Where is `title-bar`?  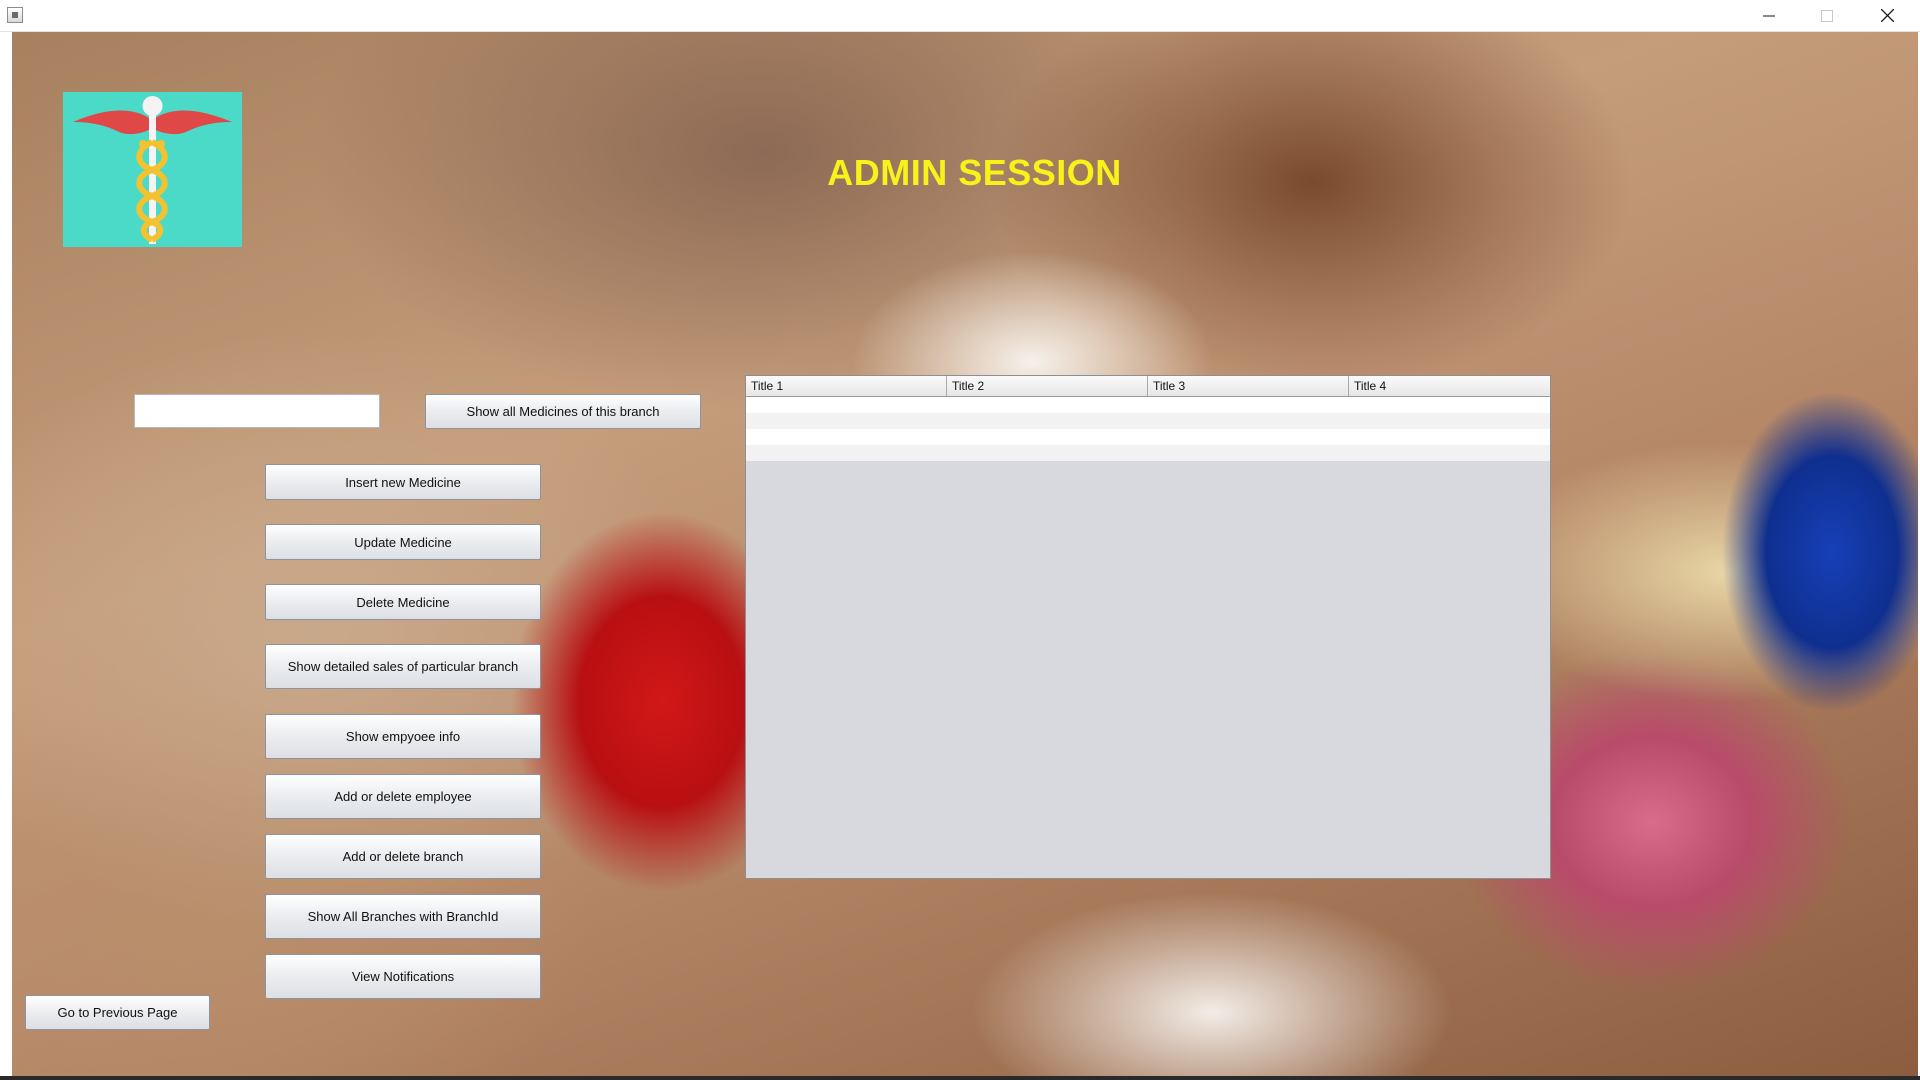 title-bar is located at coordinates (960, 16).